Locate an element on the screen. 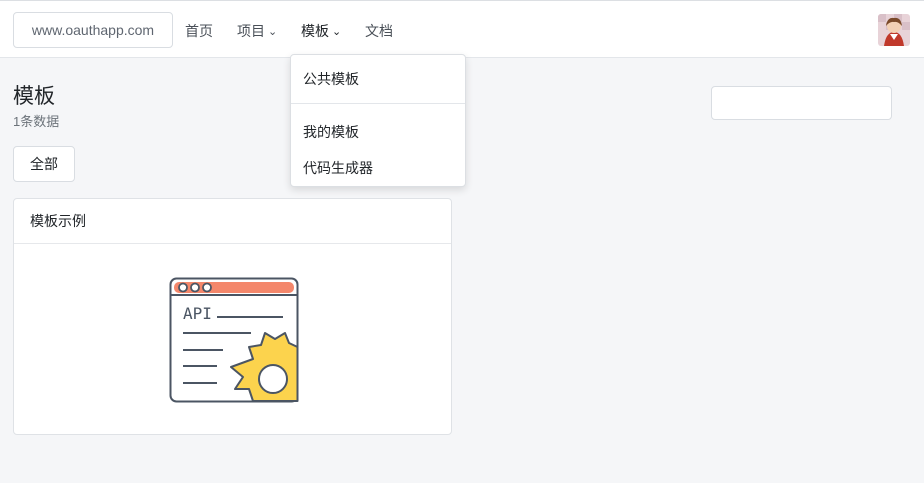 The image size is (924, 483). nav-item-projects-label: 项目 is located at coordinates (251, 31).